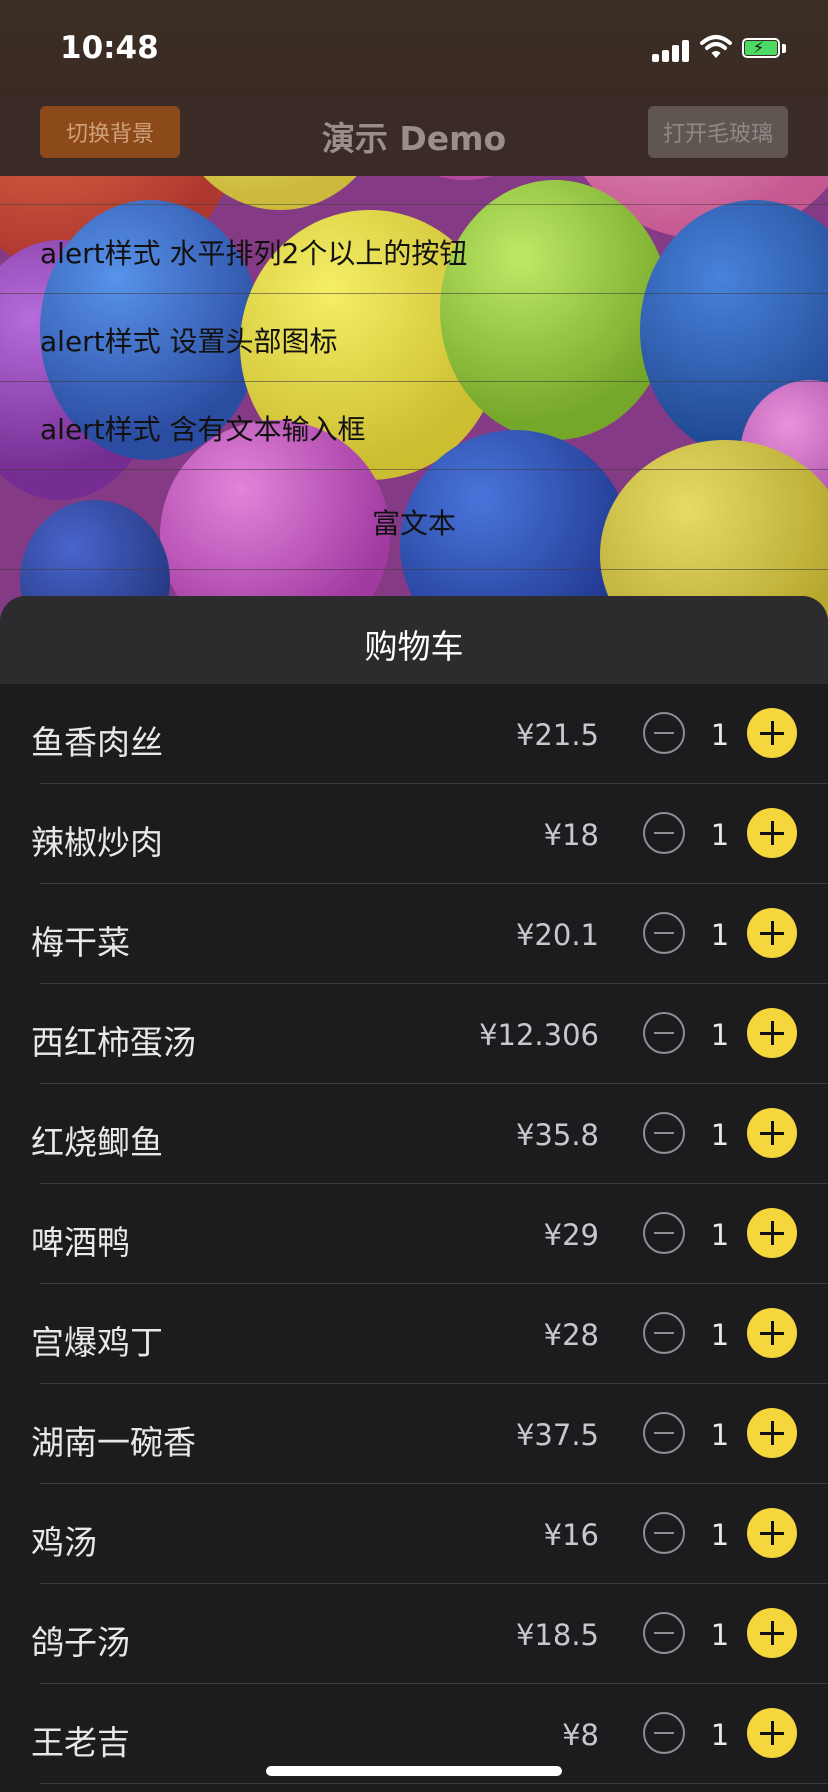 The width and height of the screenshot is (828, 1792). What do you see at coordinates (571, 1235) in the screenshot?
I see `item-price: ¥29` at bounding box center [571, 1235].